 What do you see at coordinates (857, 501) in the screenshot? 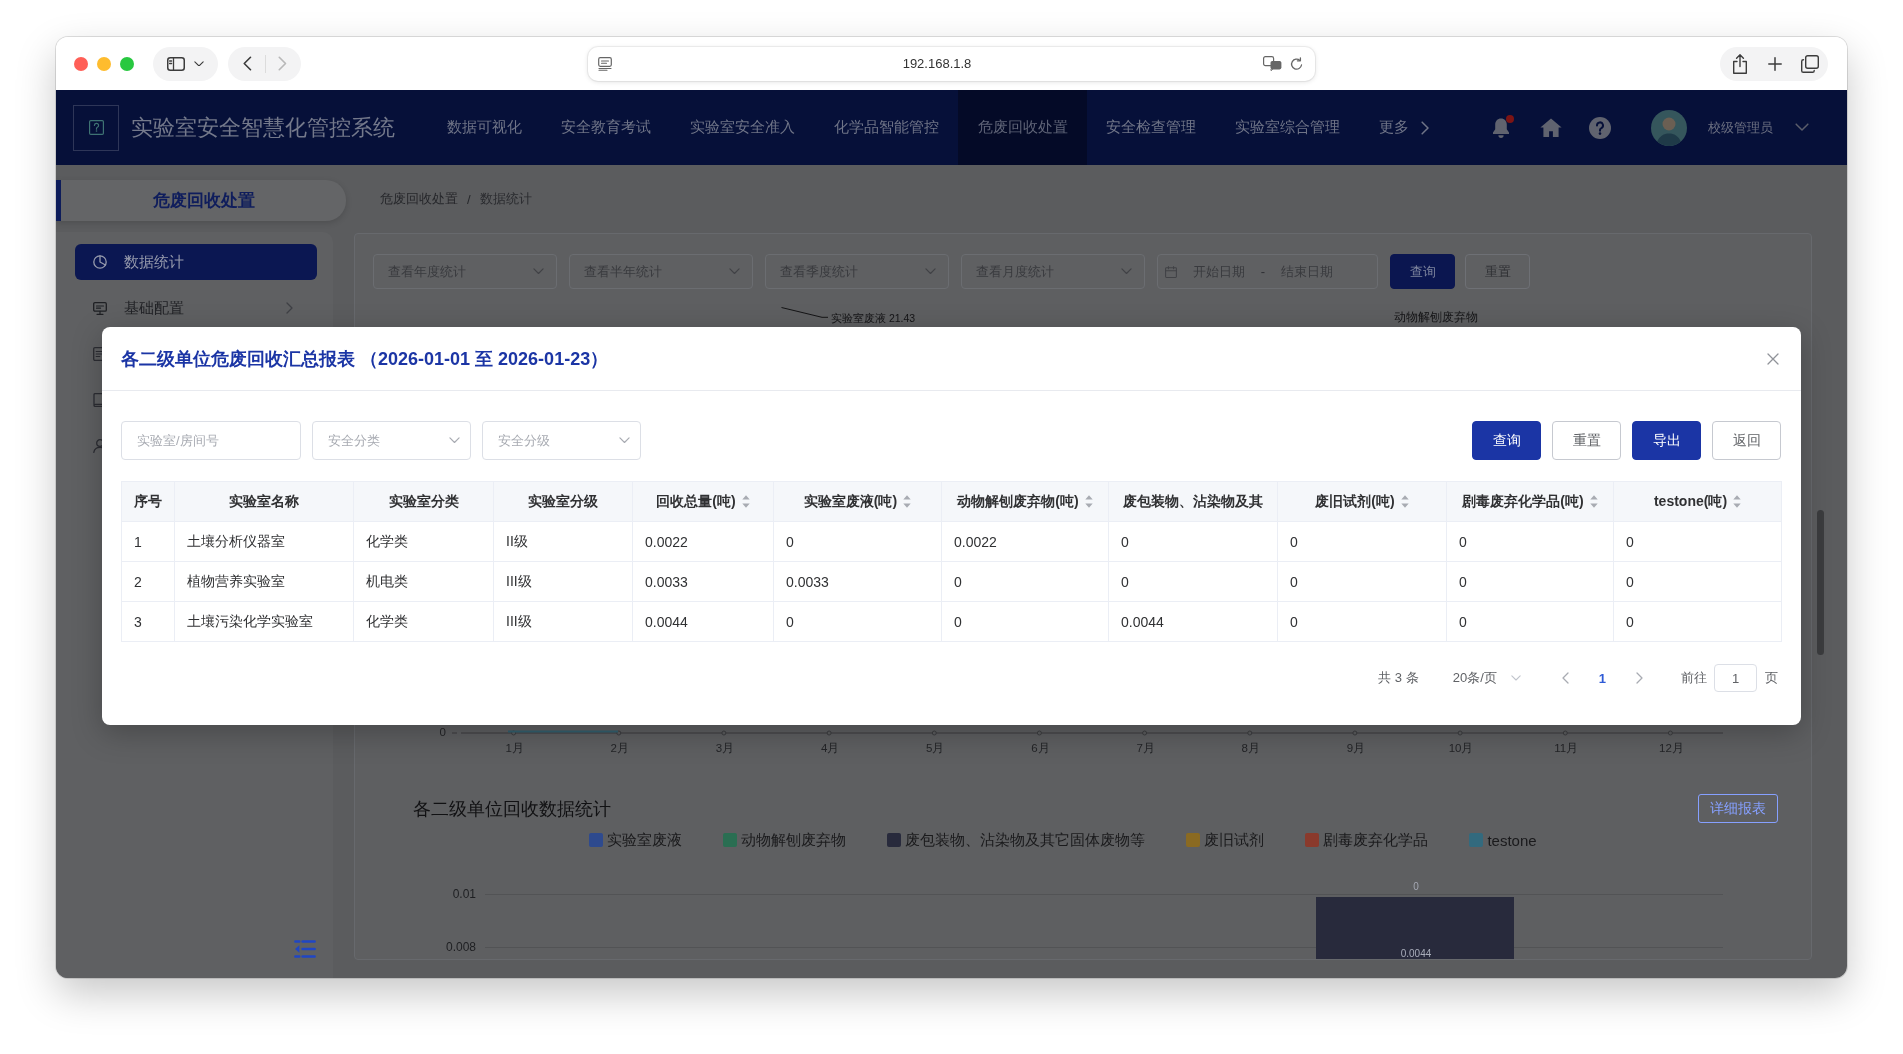
I see `column-header: 实验室废液(吨)` at bounding box center [857, 501].